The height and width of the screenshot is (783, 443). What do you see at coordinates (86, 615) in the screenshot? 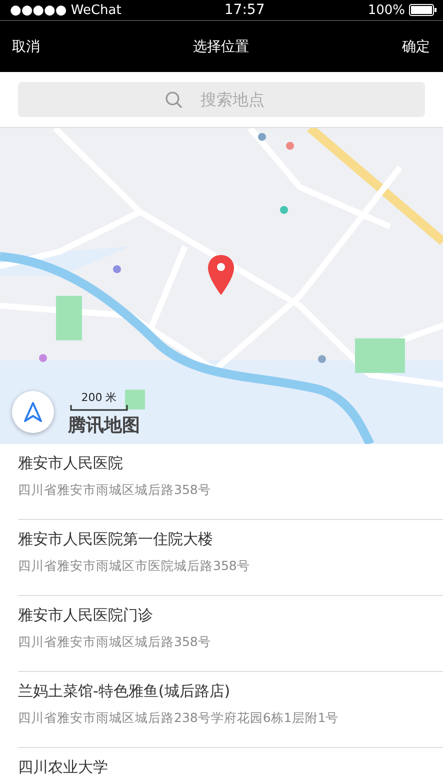
I see `place-name: 雅安市人民医院门诊` at bounding box center [86, 615].